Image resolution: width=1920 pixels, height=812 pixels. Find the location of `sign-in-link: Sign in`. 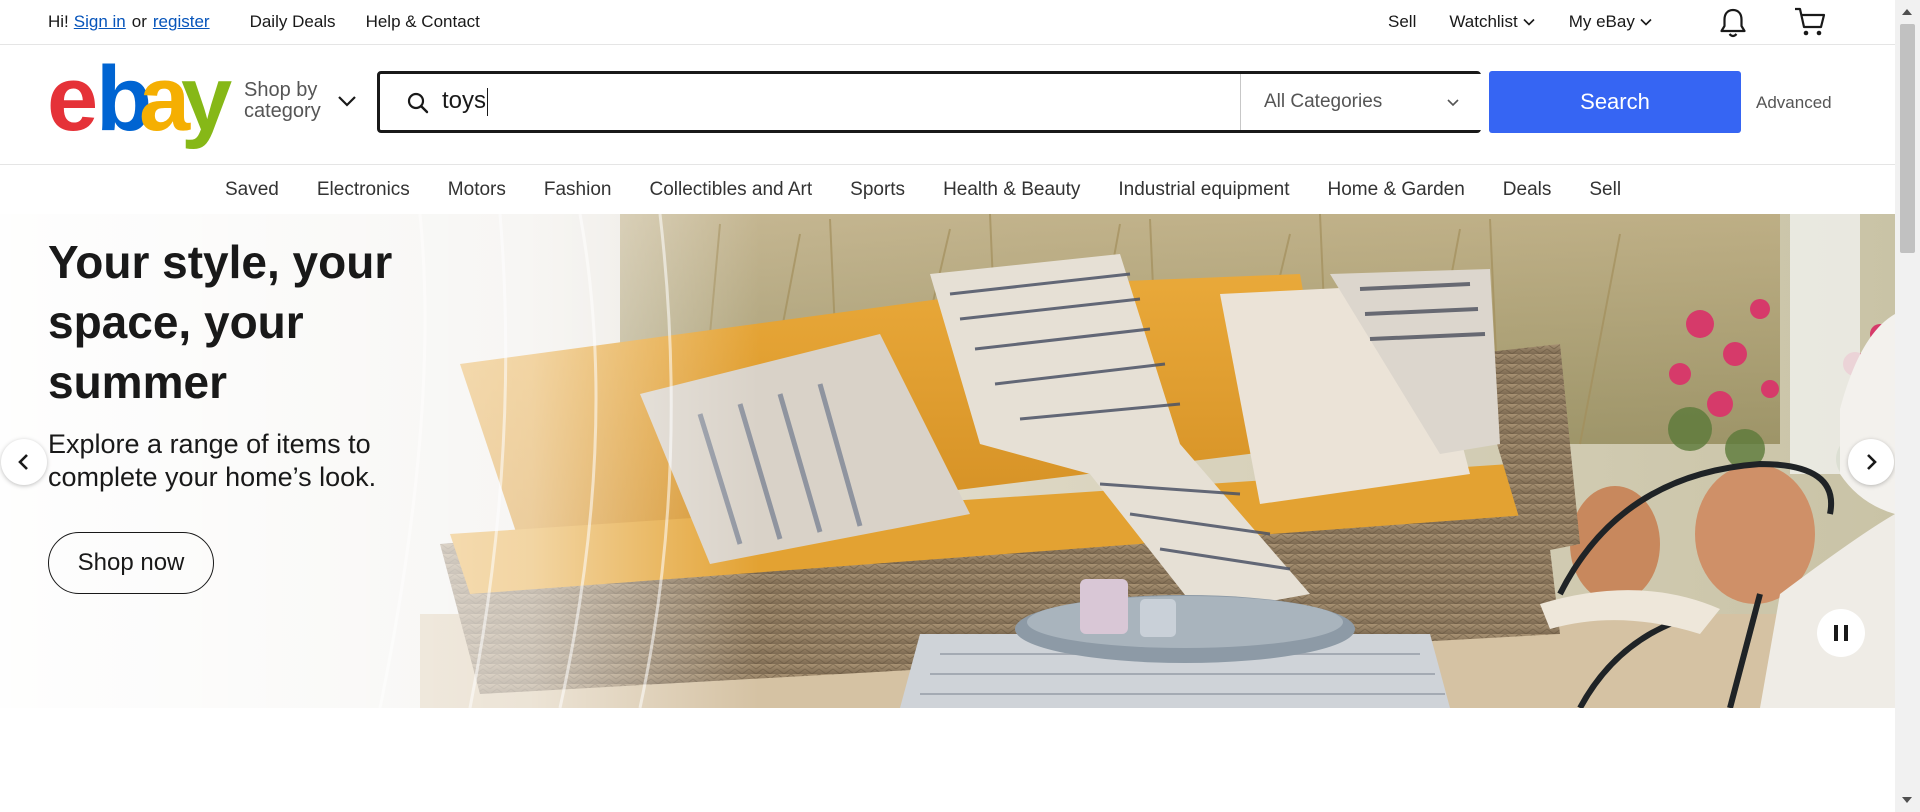

sign-in-link: Sign in is located at coordinates (100, 22).